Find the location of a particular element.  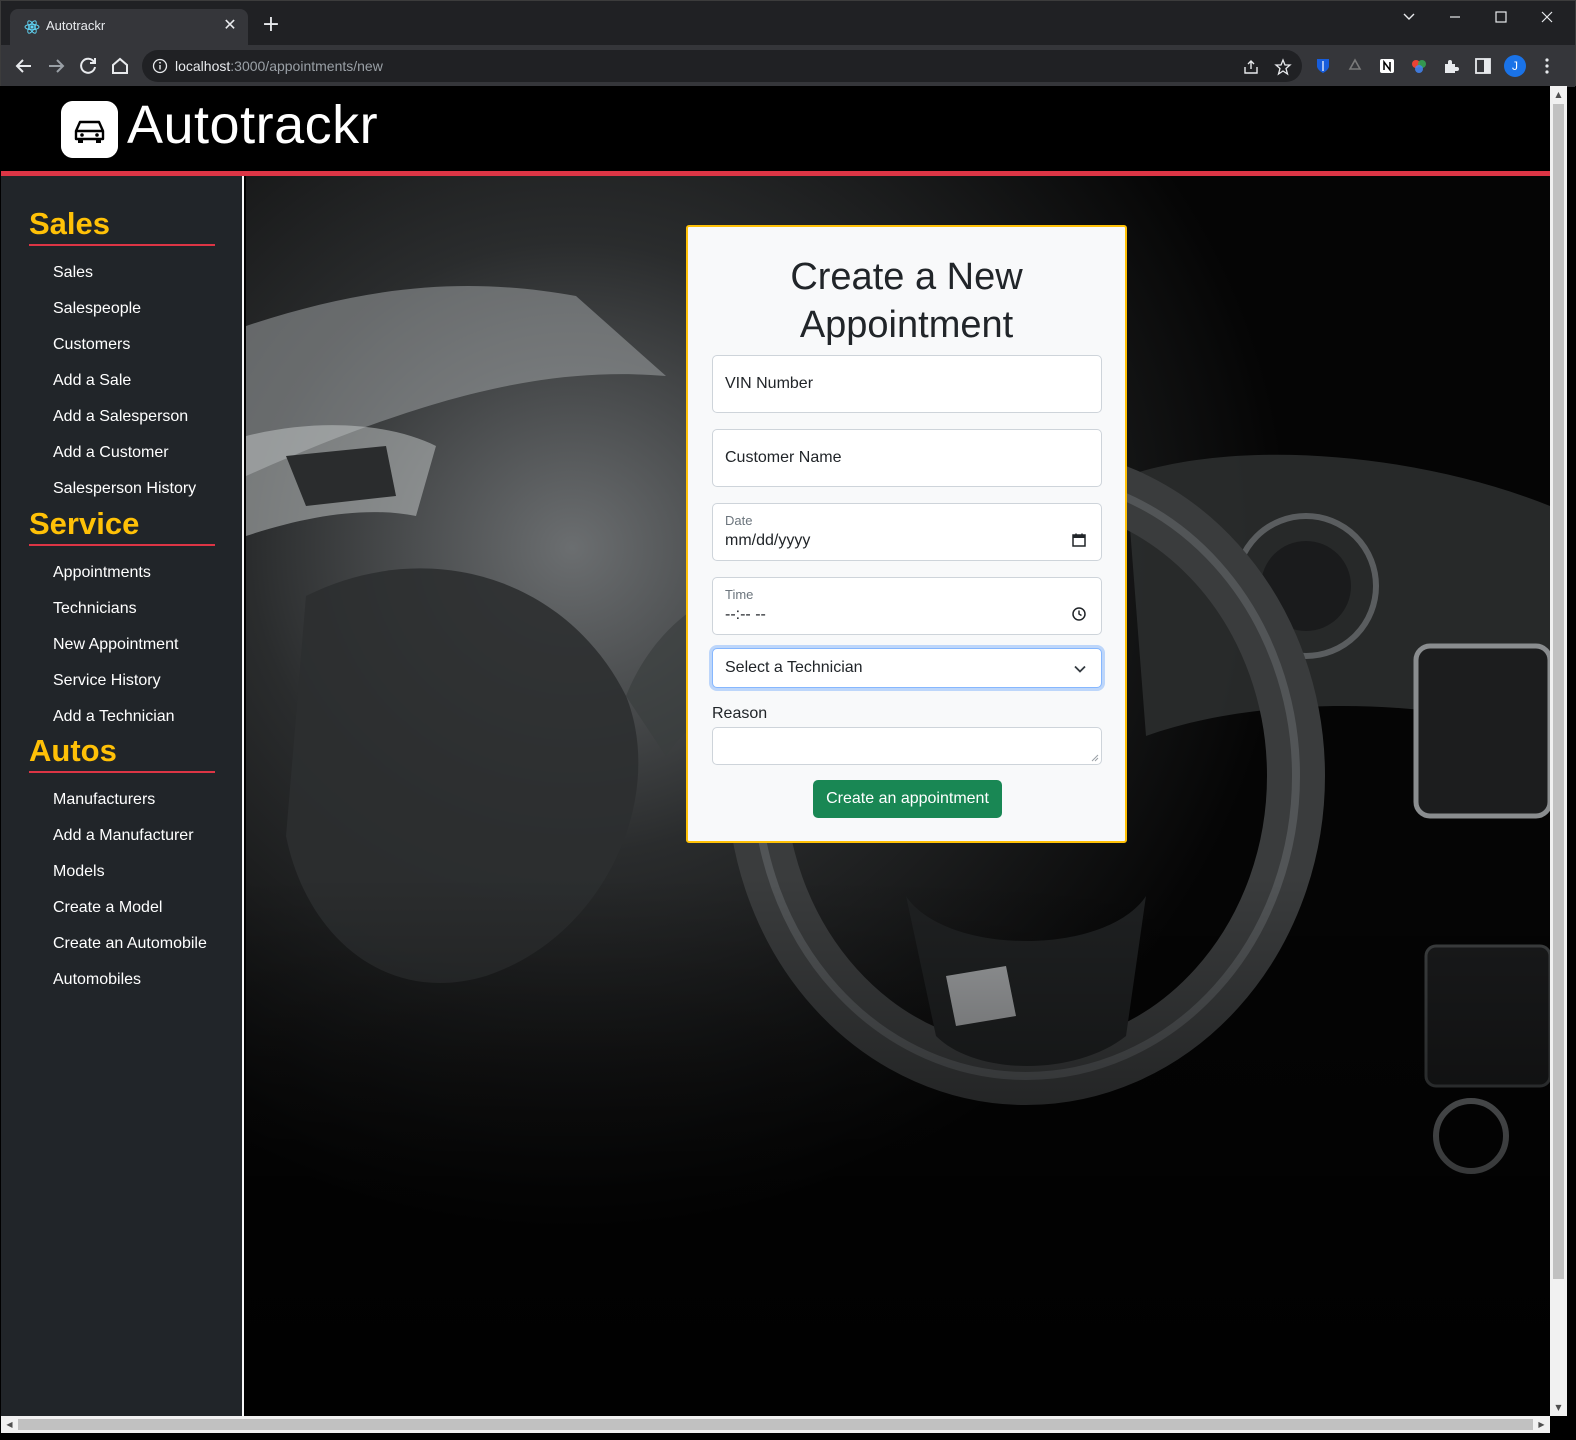

nav-link-salesperson-history: Salesperson History is located at coordinates (124, 489).